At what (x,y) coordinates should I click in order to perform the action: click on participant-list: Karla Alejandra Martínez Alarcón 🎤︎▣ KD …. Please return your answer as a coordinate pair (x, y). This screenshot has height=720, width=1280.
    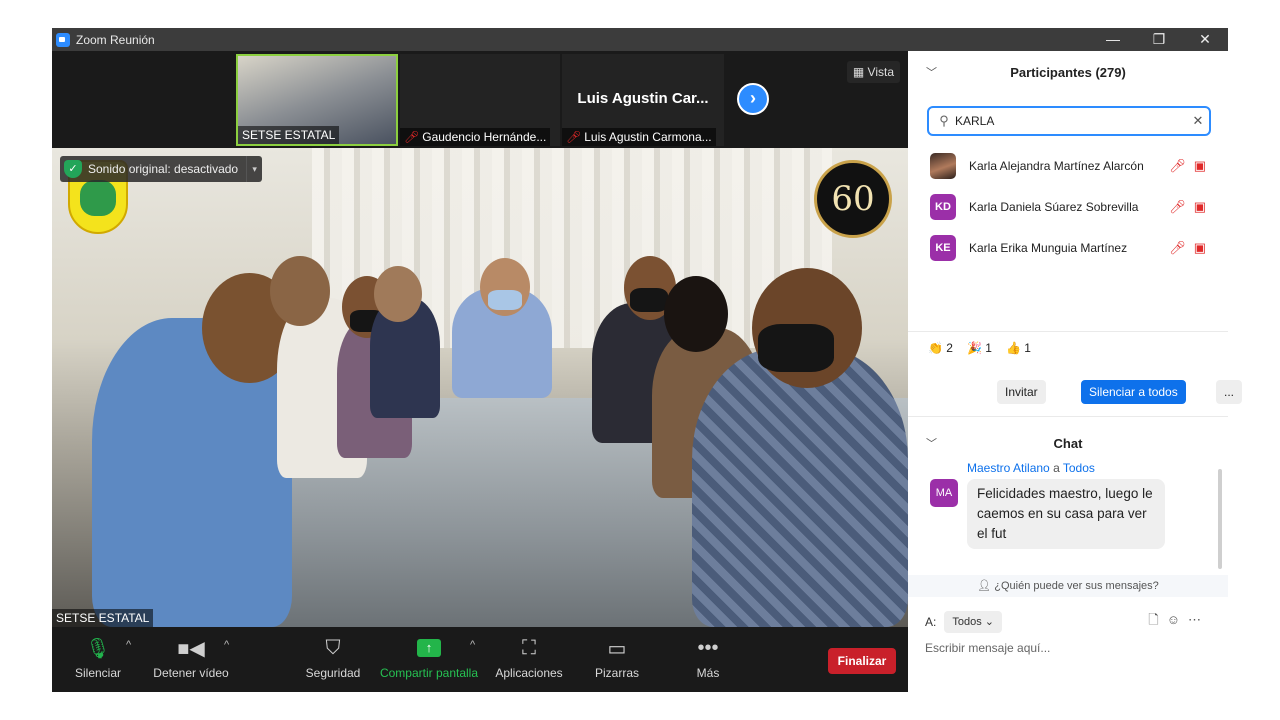
    Looking at the image, I should click on (1068, 206).